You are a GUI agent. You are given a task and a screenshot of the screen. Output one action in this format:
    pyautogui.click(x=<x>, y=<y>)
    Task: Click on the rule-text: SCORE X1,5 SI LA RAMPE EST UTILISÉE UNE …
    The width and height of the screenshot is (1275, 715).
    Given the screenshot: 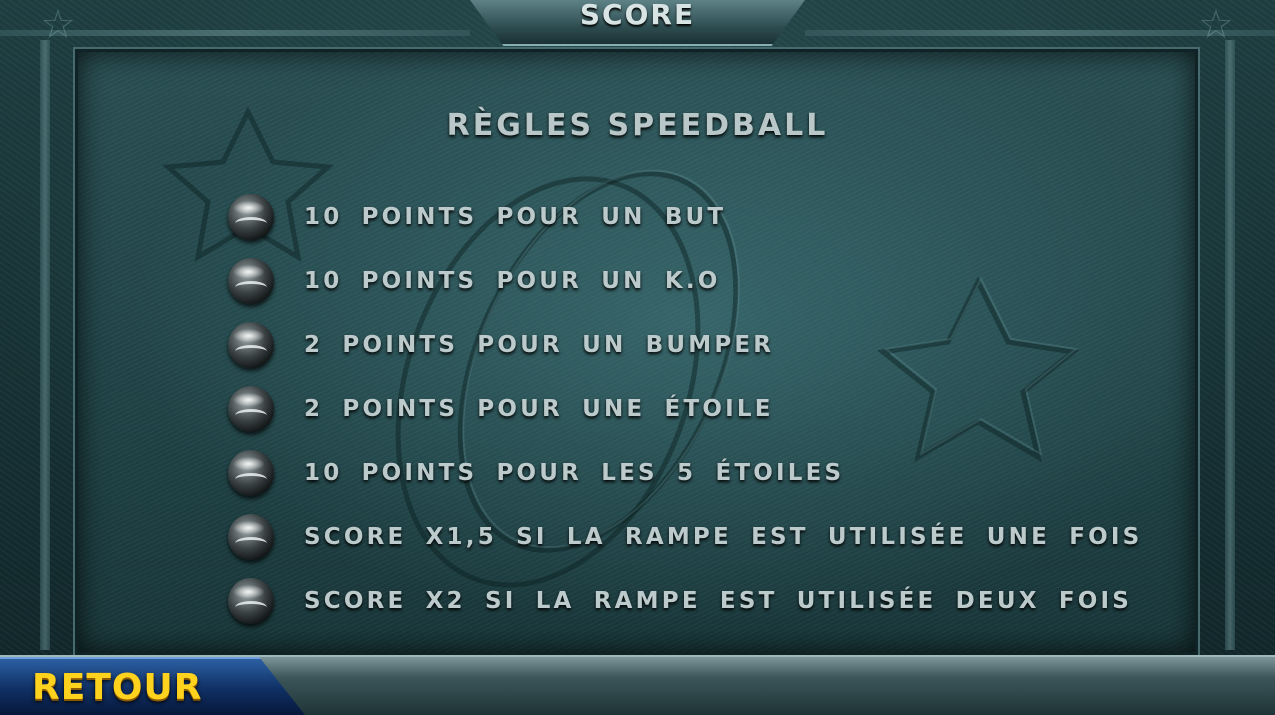 What is the action you would take?
    pyautogui.click(x=723, y=537)
    